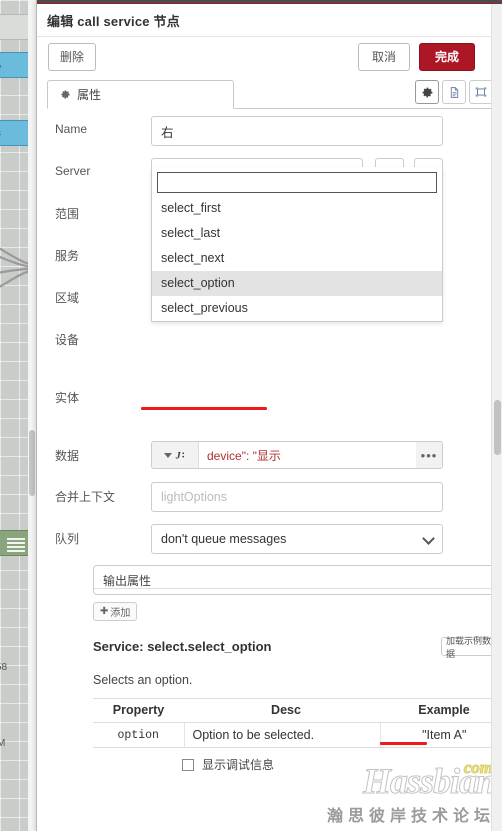 This screenshot has width=502, height=831. I want to click on area-label: 区域, so click(67, 298).